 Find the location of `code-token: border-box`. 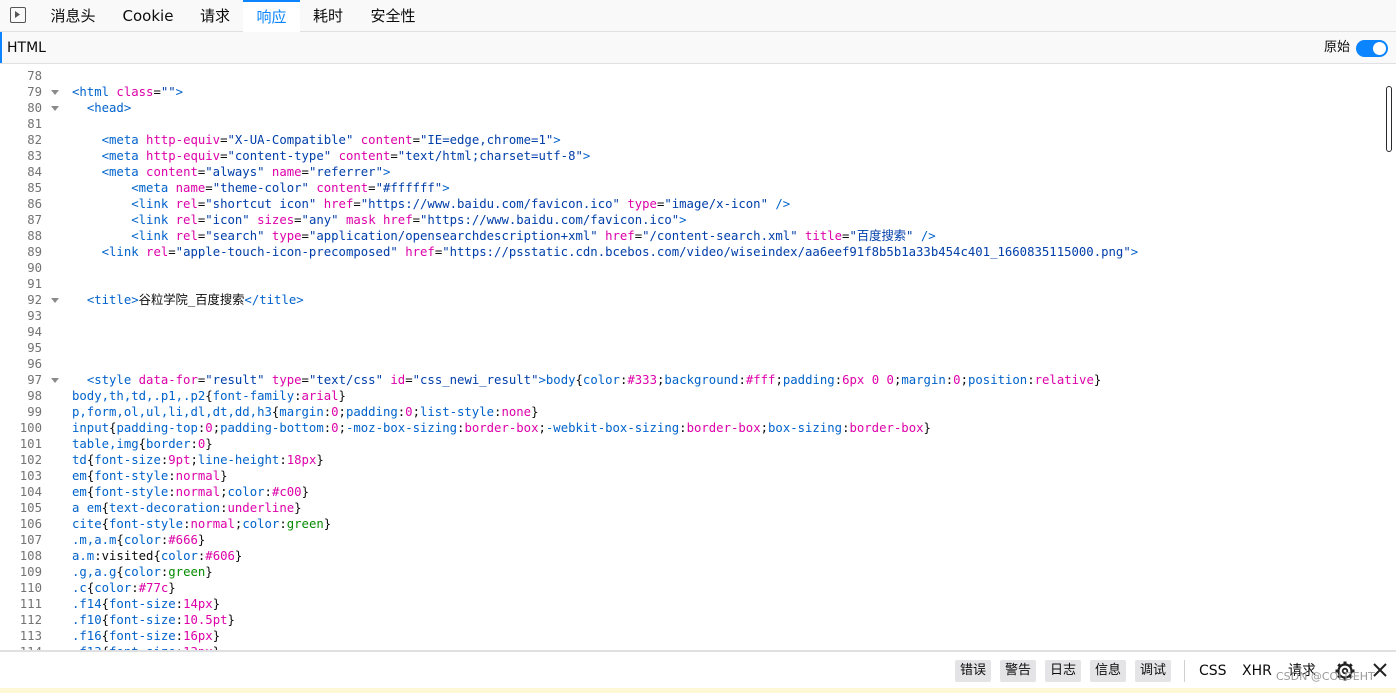

code-token: border-box is located at coordinates (501, 428).